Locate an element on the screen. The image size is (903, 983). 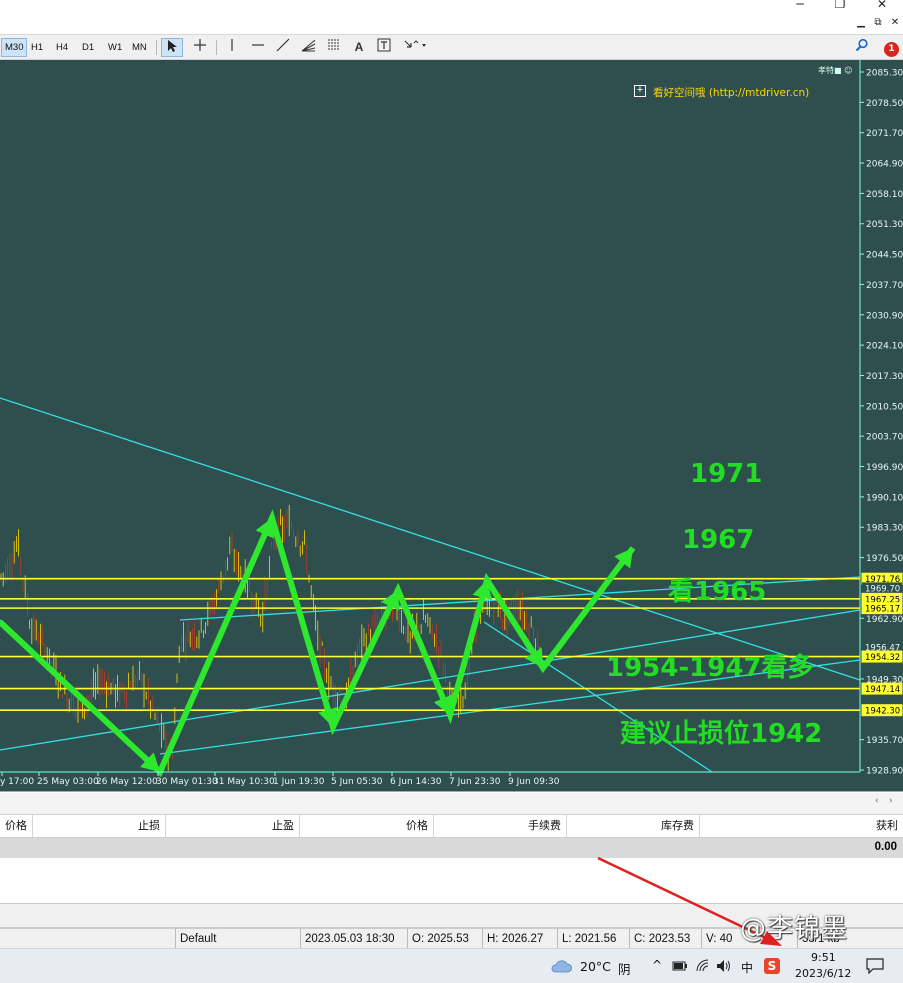
watermark: @李锦墨 is located at coordinates (794, 929).